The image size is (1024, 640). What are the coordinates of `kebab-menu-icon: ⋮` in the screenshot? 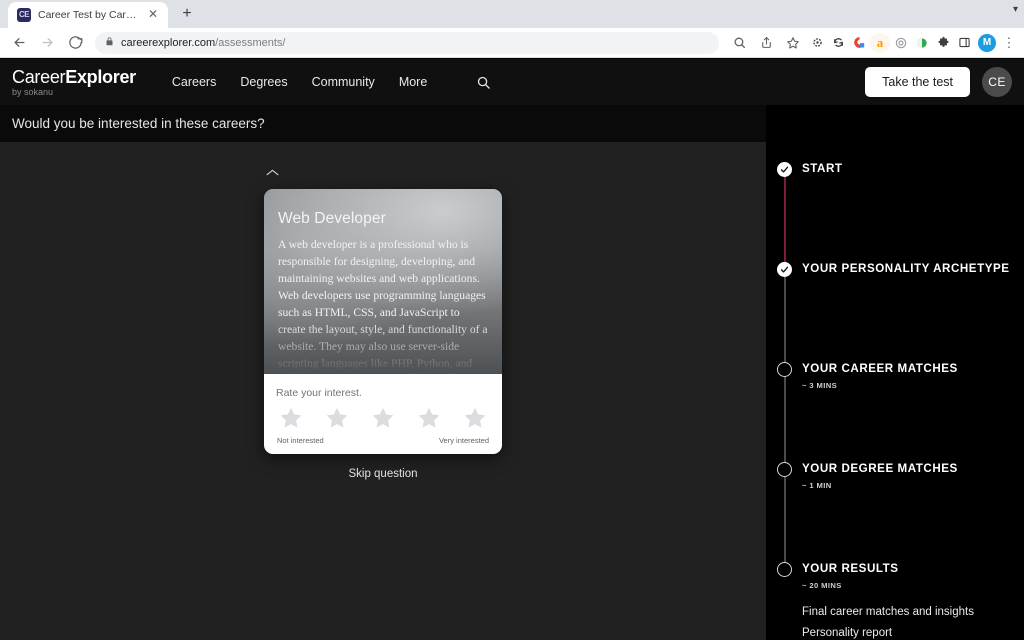 It's located at (1009, 42).